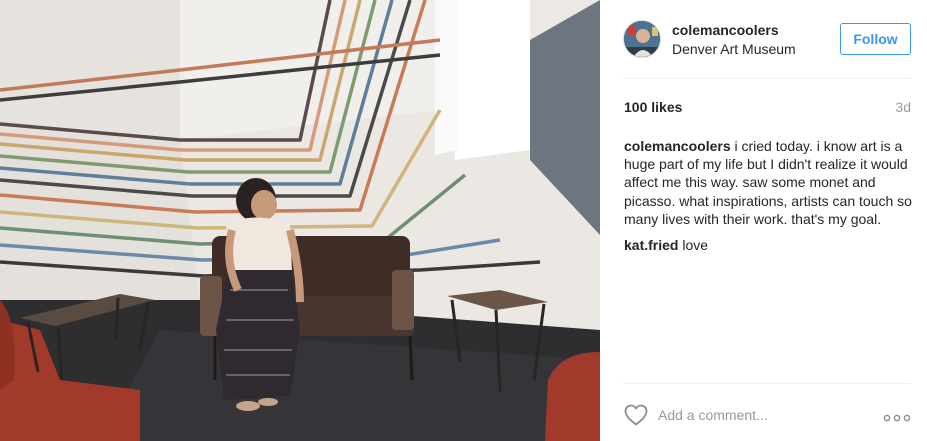 Image resolution: width=927 pixels, height=441 pixels. I want to click on avatar, so click(642, 39).